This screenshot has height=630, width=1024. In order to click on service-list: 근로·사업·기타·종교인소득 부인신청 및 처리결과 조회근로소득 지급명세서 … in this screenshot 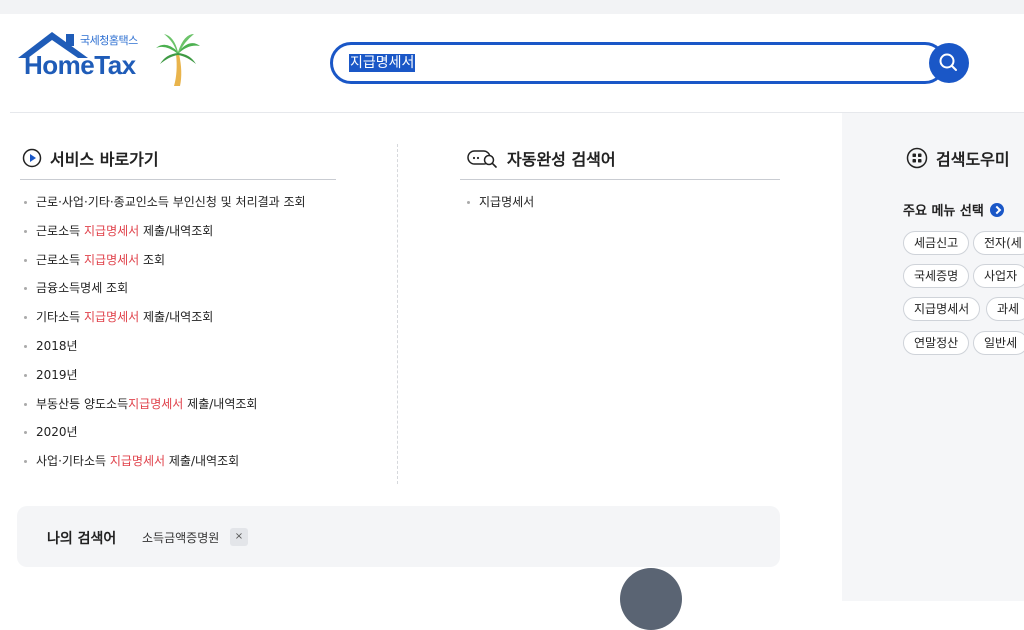, I will do `click(187, 332)`.